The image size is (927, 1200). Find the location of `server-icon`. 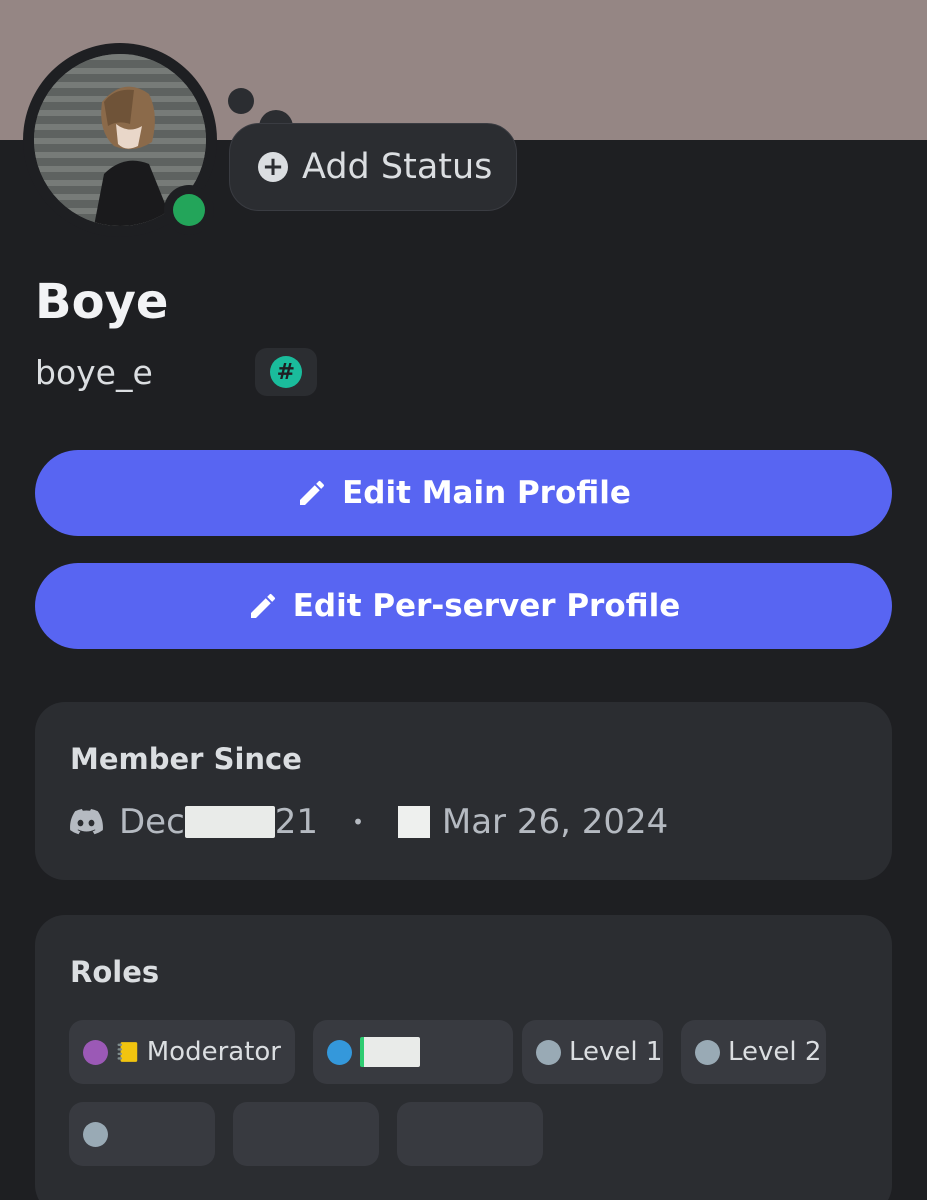

server-icon is located at coordinates (413, 822).